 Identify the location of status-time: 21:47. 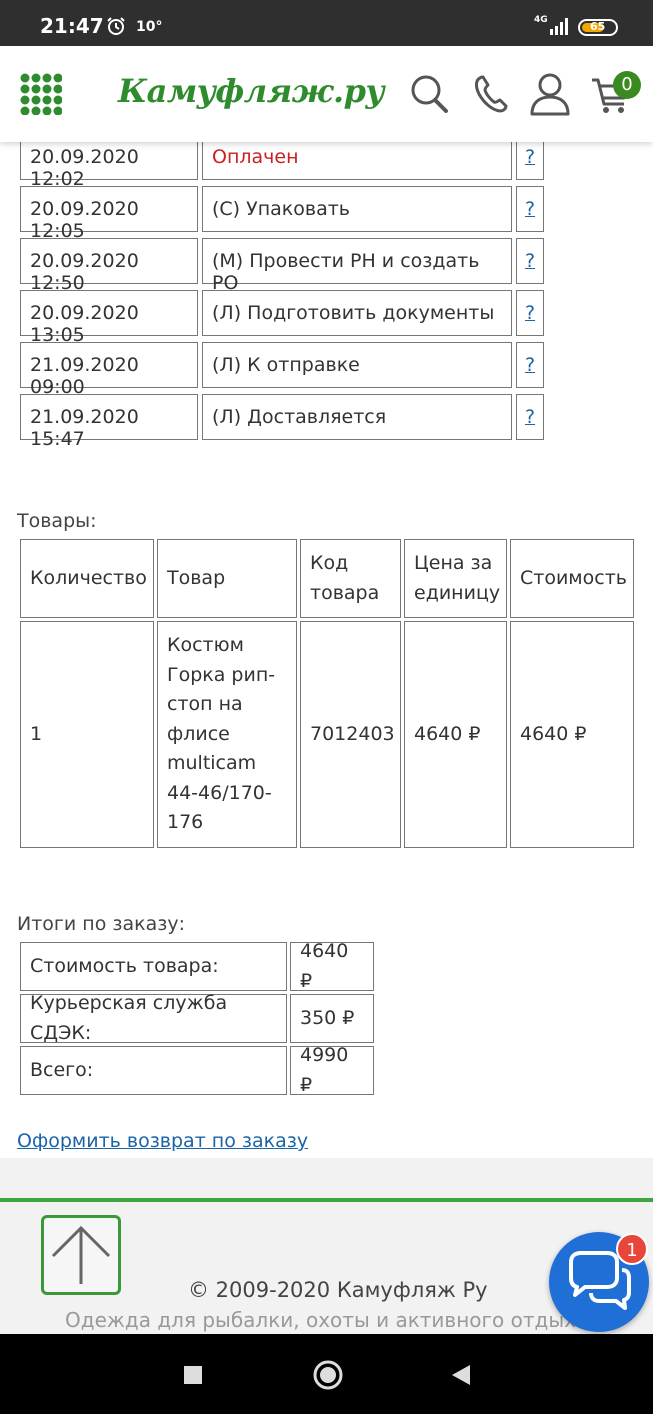
(72, 26).